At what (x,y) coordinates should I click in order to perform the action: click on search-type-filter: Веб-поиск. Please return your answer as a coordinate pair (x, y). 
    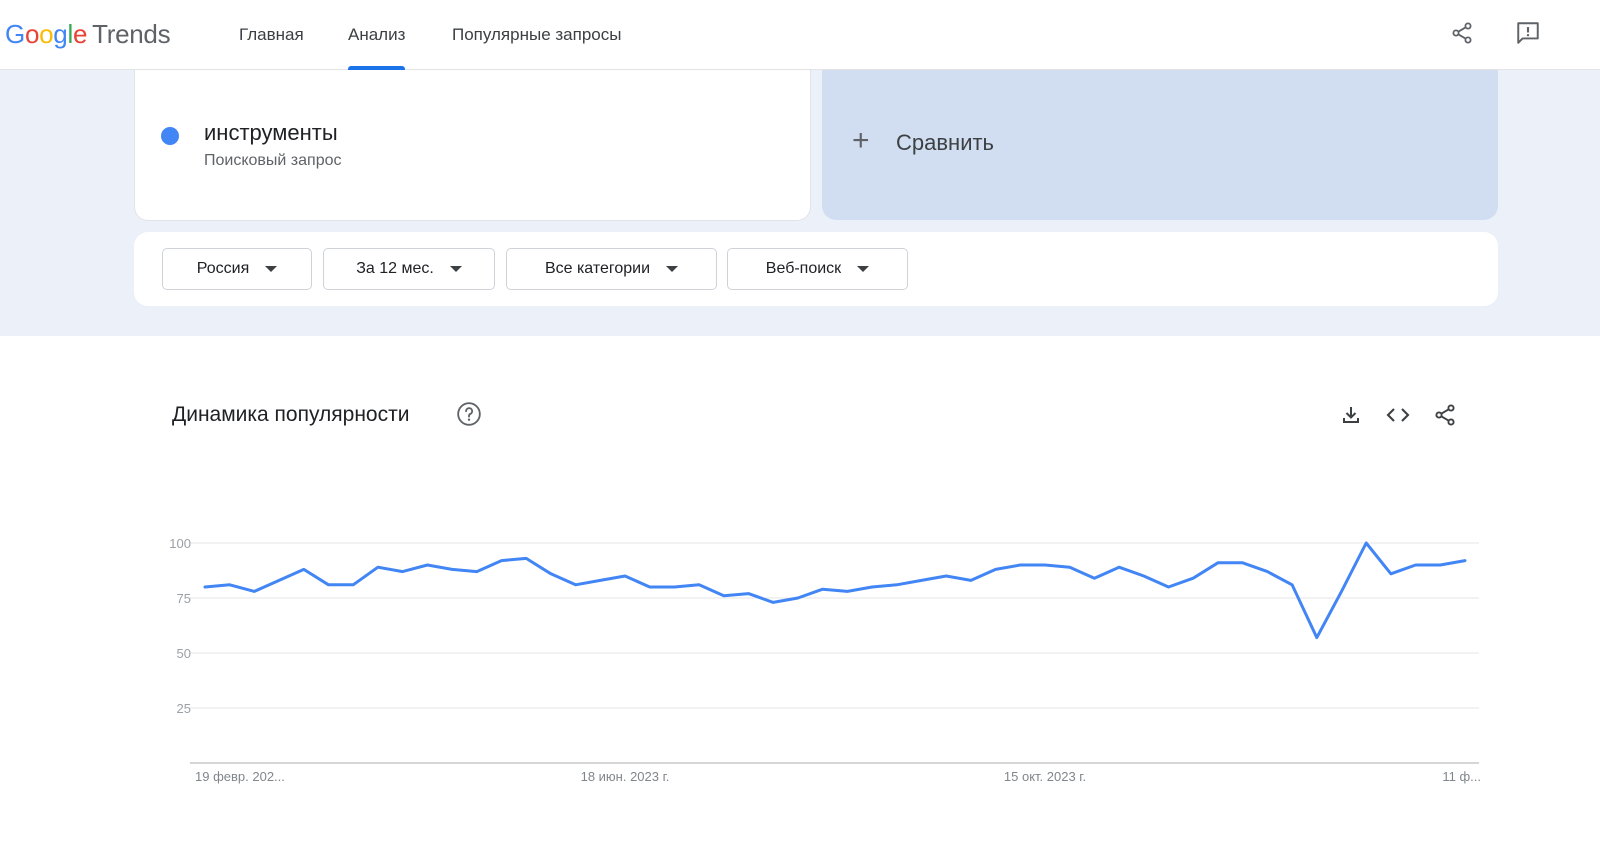
    Looking at the image, I should click on (817, 269).